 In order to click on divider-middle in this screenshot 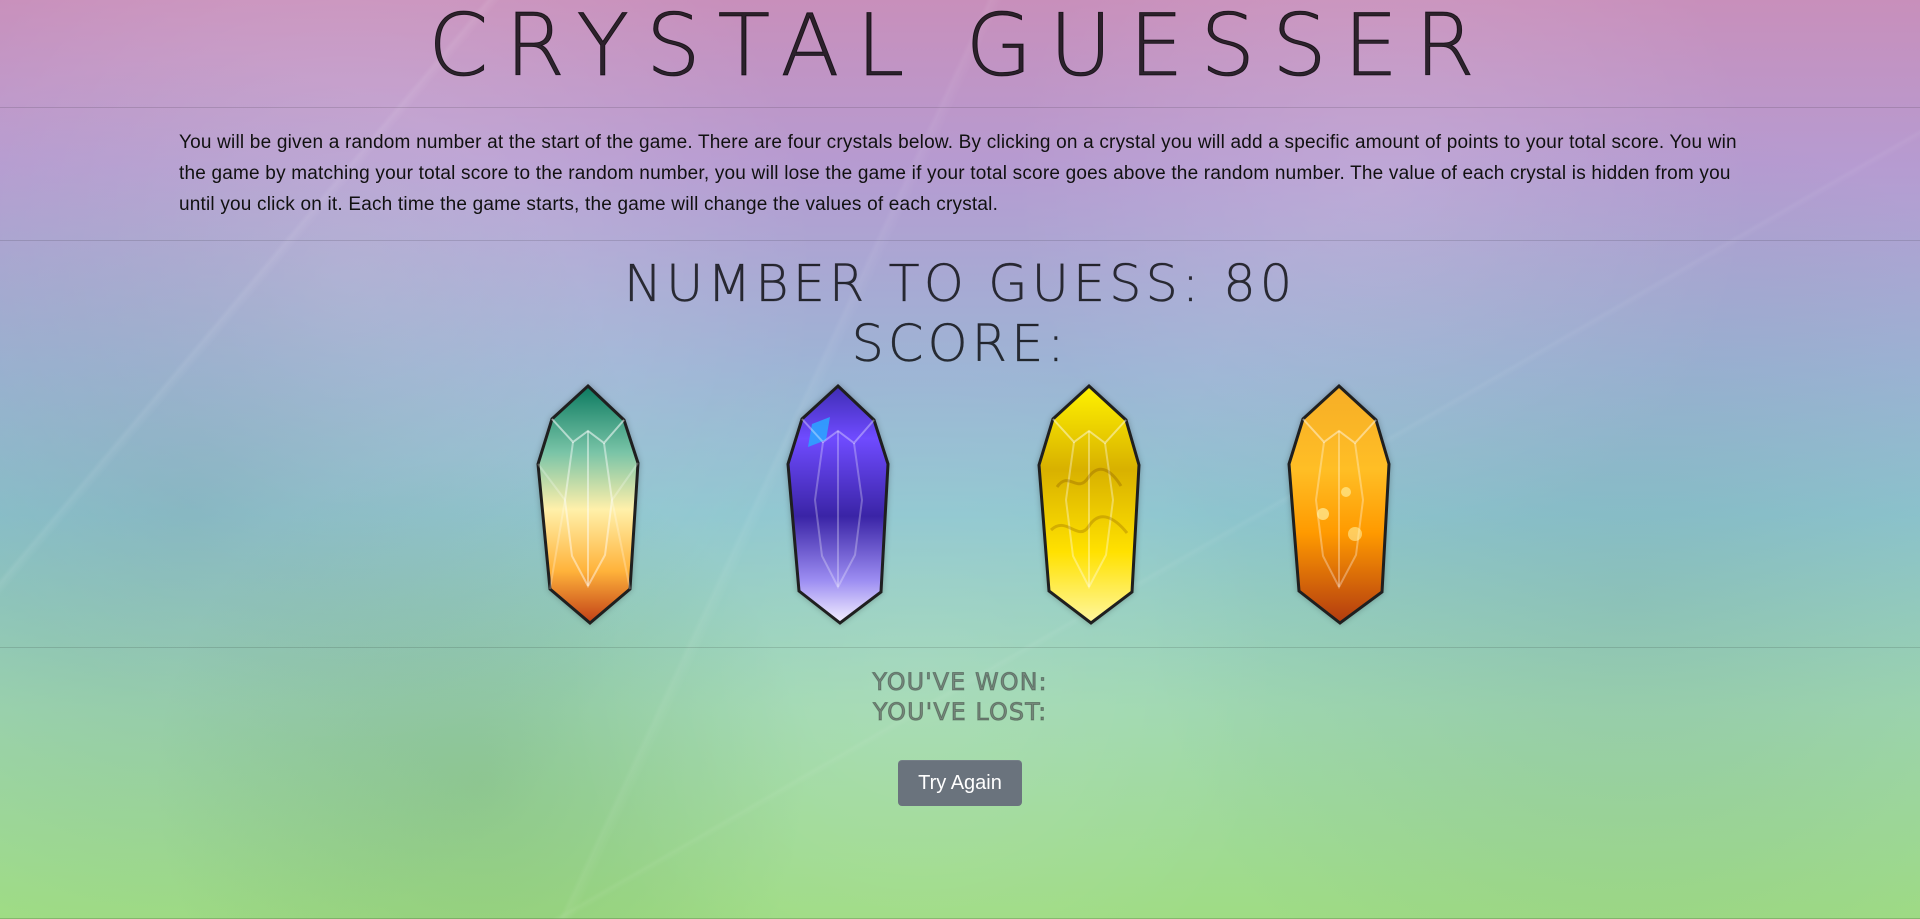, I will do `click(960, 240)`.